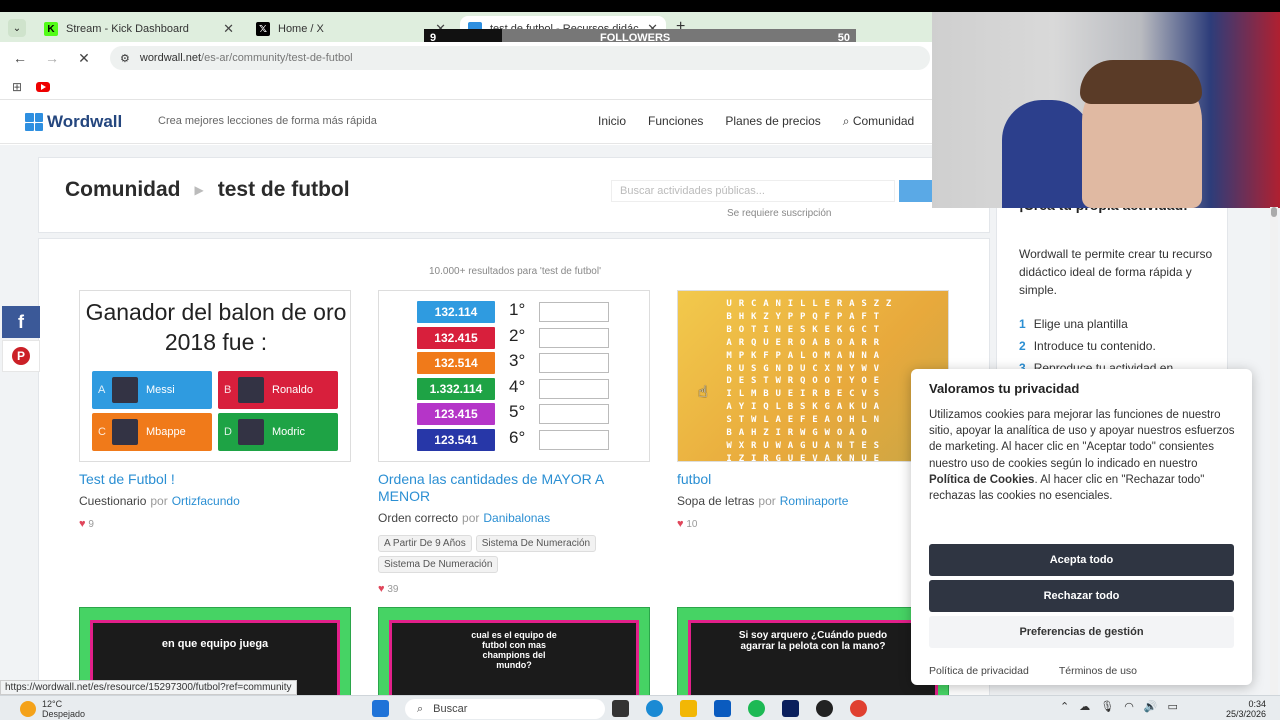  I want to click on author-link: Danibalonas, so click(516, 518).